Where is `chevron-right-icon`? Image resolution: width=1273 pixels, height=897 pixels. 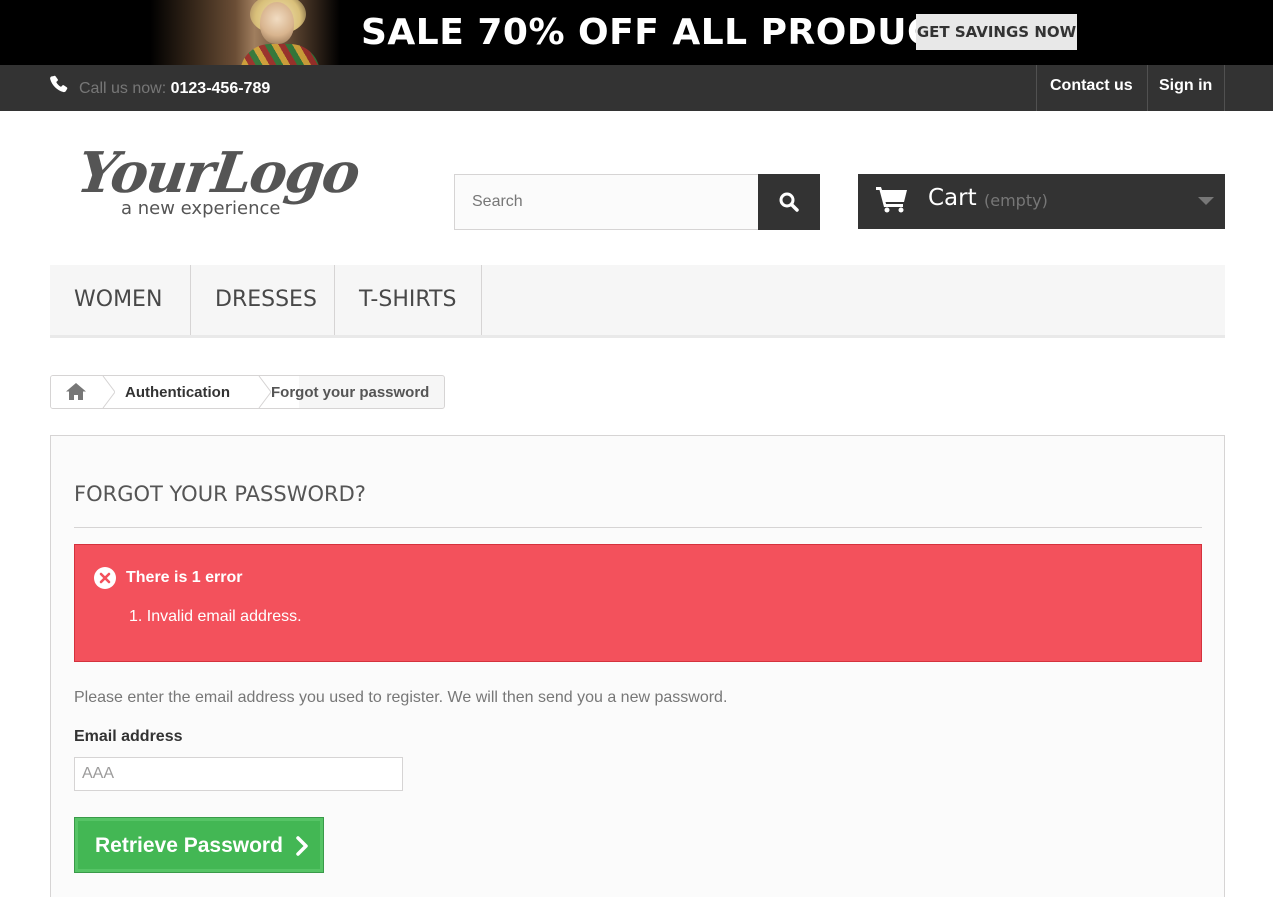
chevron-right-icon is located at coordinates (302, 846).